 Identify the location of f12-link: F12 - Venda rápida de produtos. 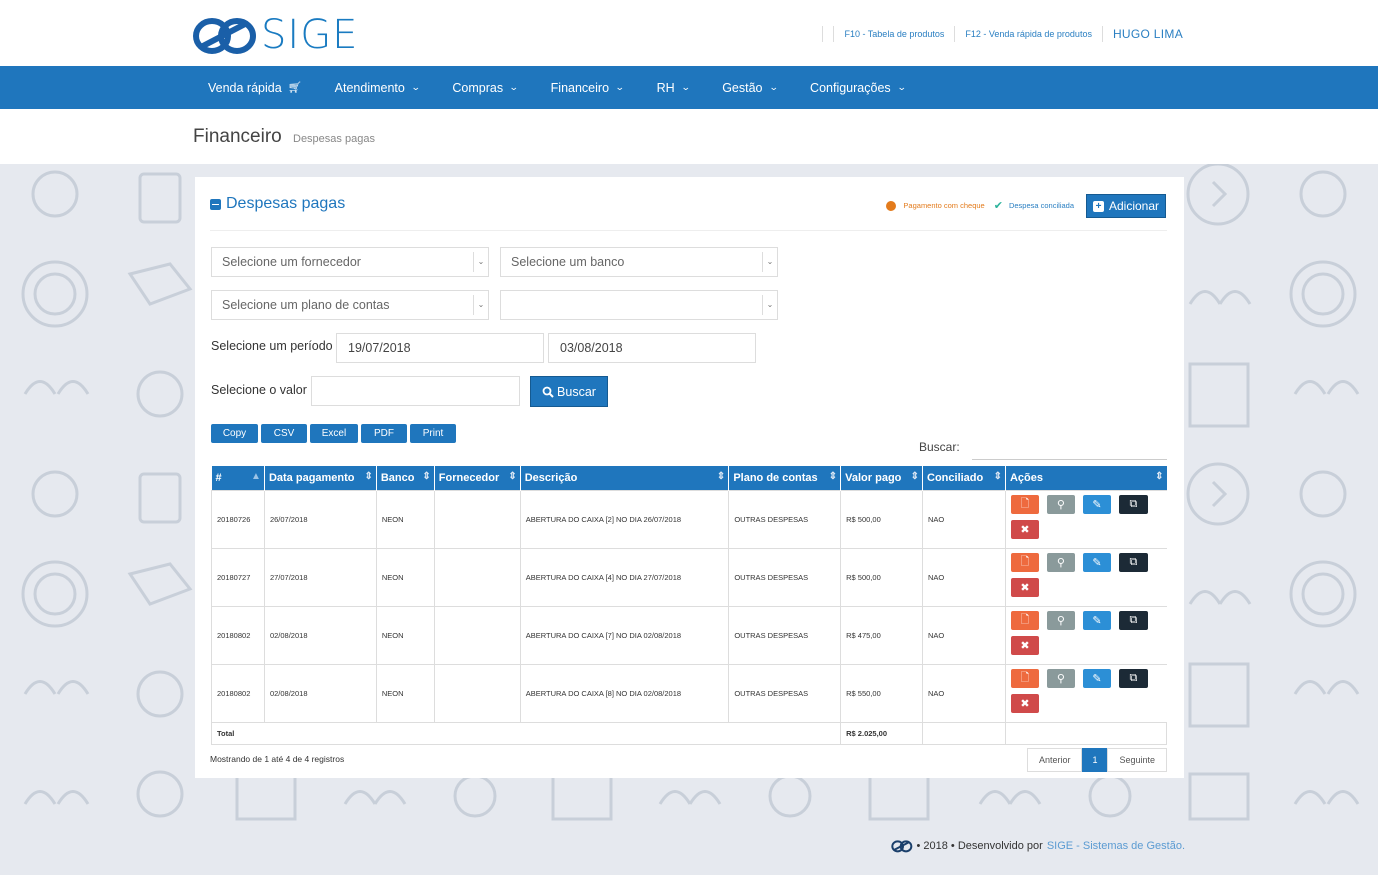
(1028, 34).